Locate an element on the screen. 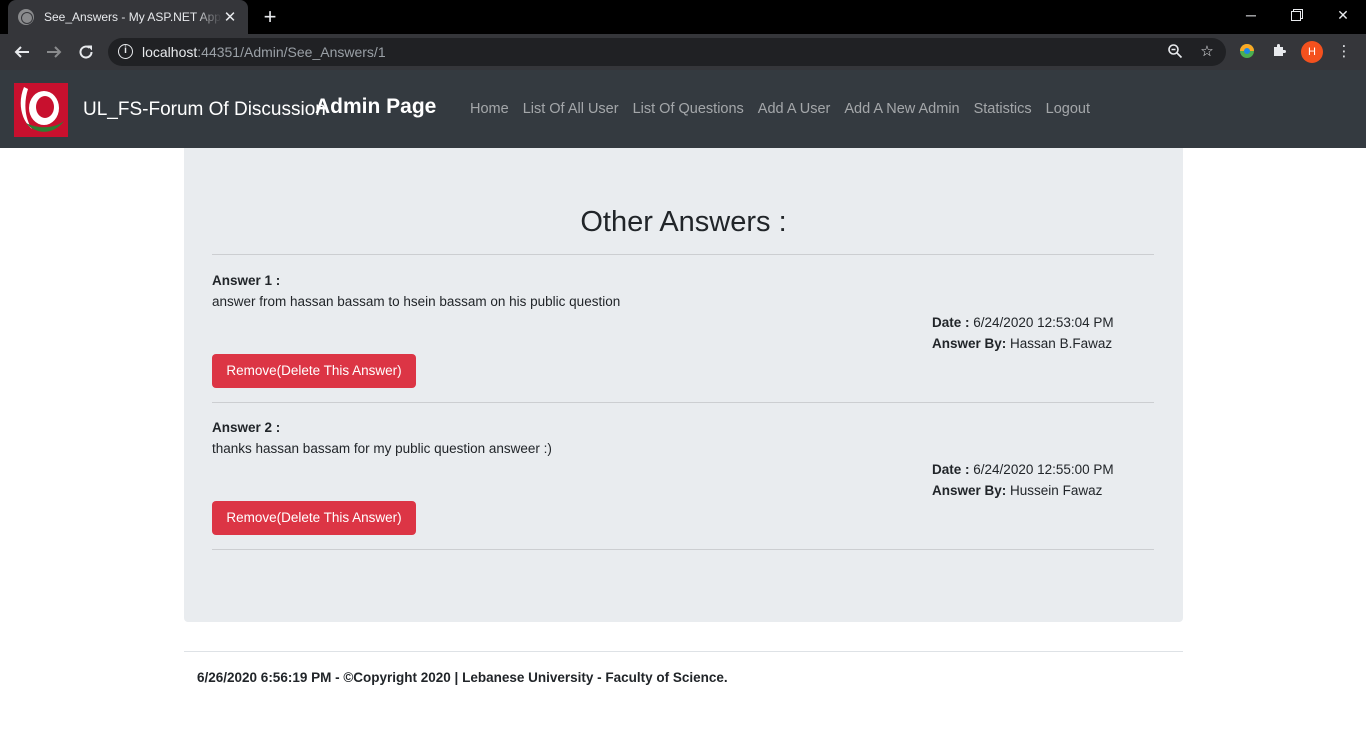  globe-icon is located at coordinates (26, 17).